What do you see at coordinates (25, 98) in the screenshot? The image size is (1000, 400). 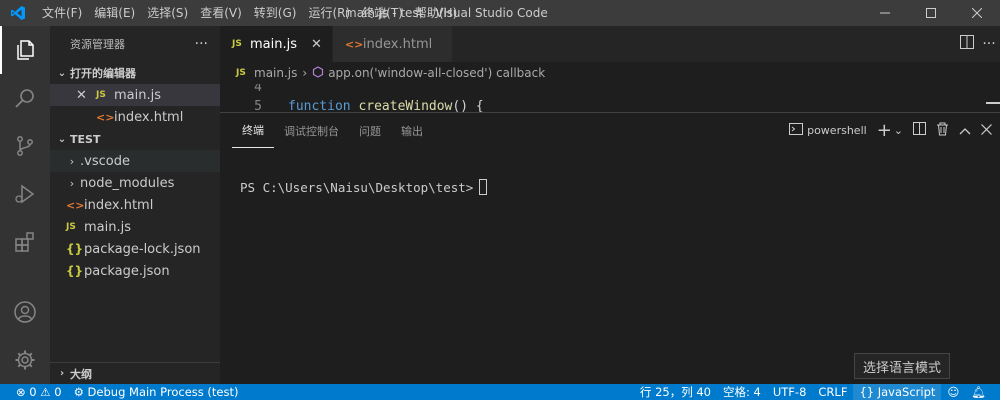 I see `search-icon` at bounding box center [25, 98].